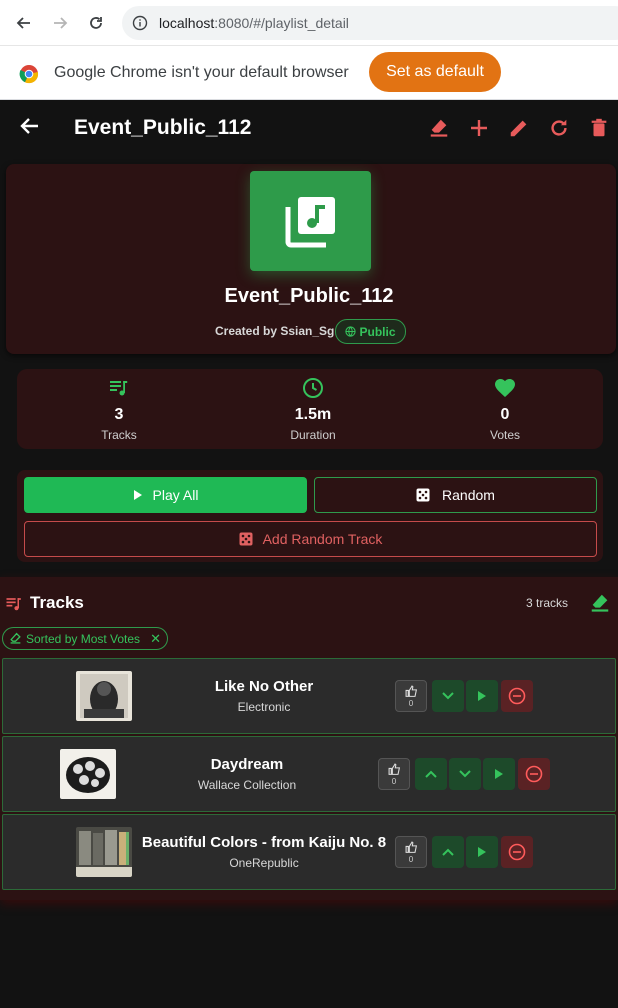 The height and width of the screenshot is (1008, 618). Describe the element at coordinates (155, 639) in the screenshot. I see `close-icon: ✕` at that location.